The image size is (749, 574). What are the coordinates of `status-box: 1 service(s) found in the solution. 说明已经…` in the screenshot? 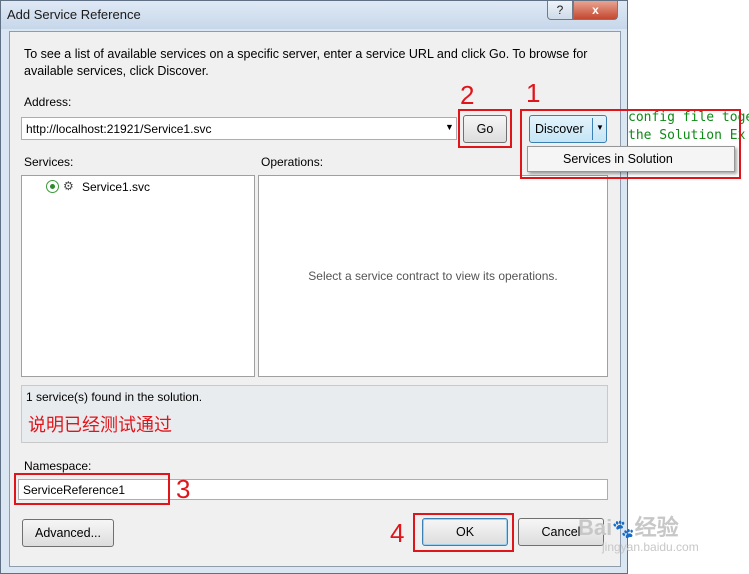 It's located at (314, 414).